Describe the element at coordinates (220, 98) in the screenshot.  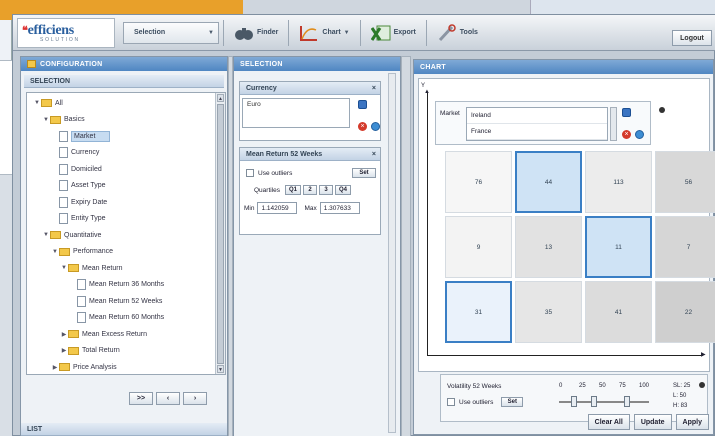
I see `scroll-up-icon: ▲` at that location.